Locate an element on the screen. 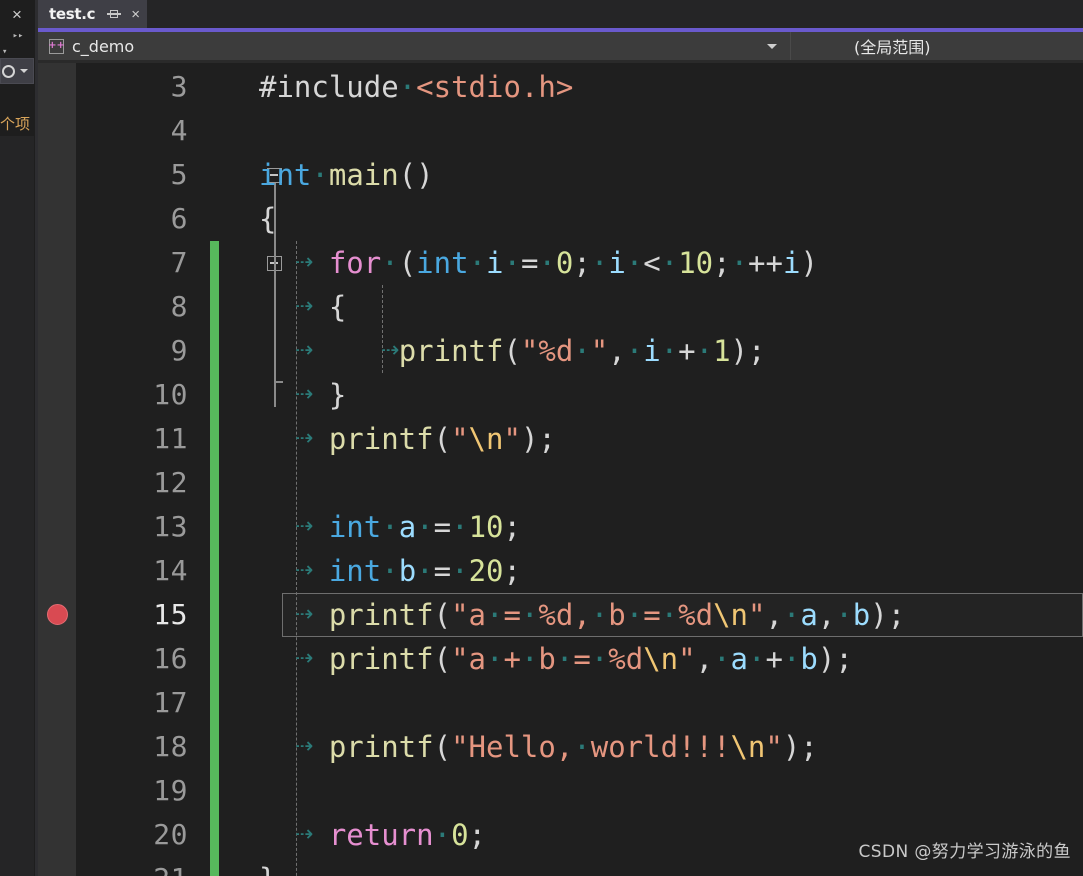  scope-label: (全局范围) is located at coordinates (892, 47).